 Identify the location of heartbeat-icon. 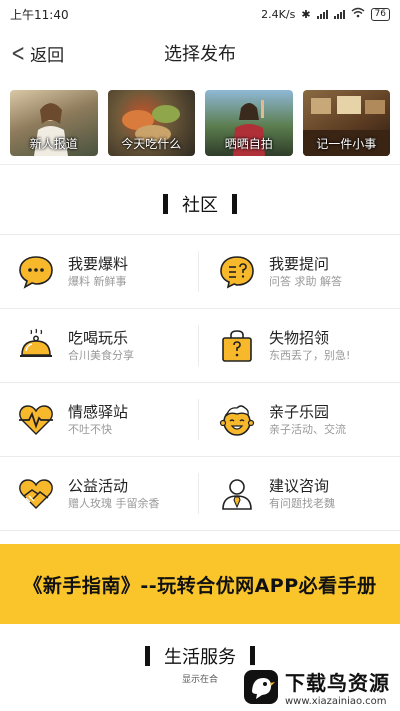
(36, 419).